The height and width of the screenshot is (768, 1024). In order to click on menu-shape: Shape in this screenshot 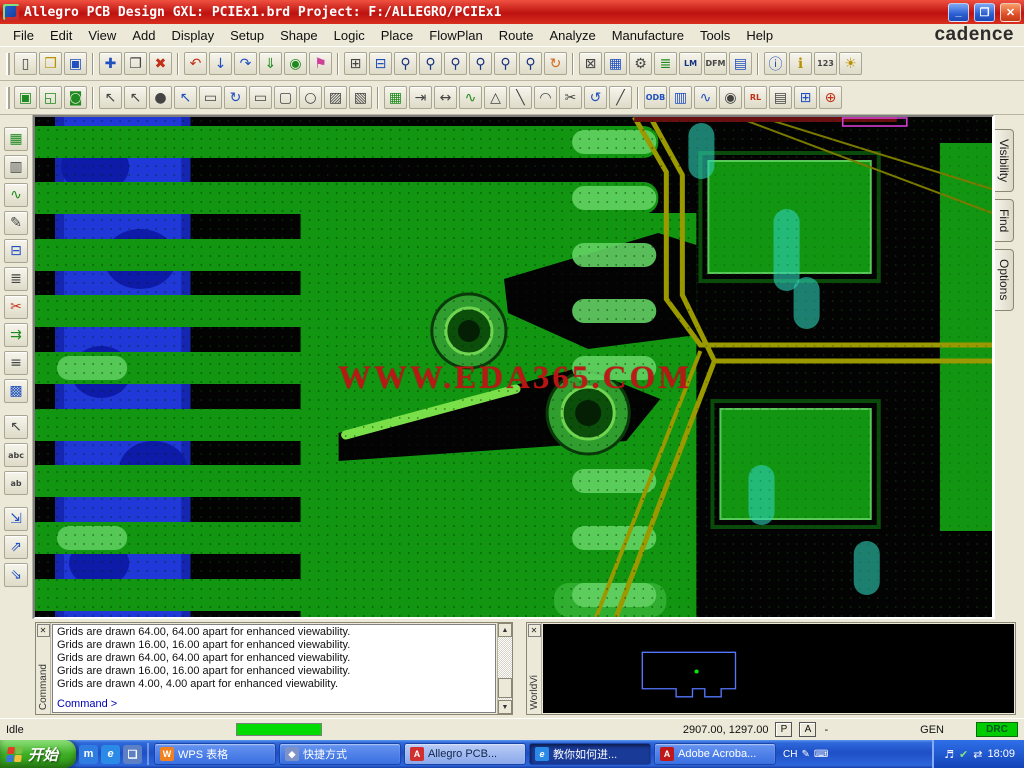, I will do `click(299, 35)`.